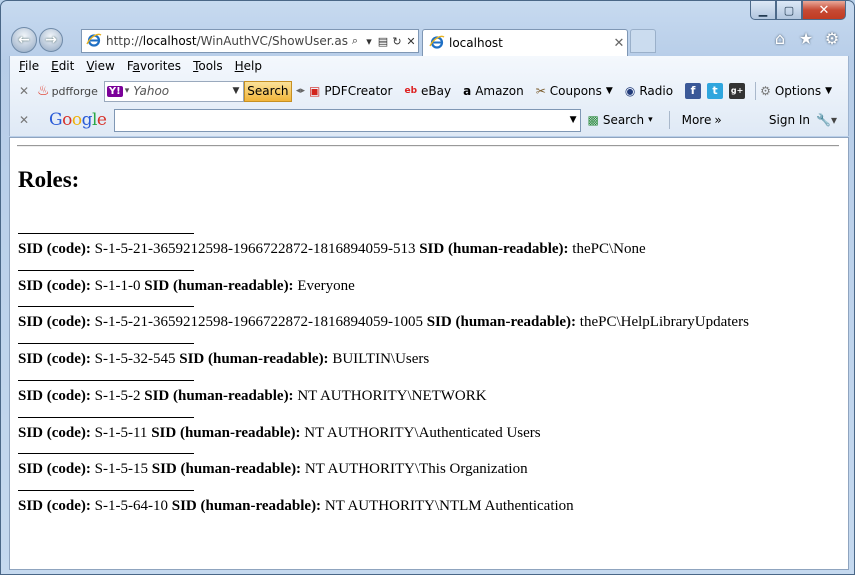  What do you see at coordinates (826, 120) in the screenshot?
I see `wrench-icon: 🔧▾` at bounding box center [826, 120].